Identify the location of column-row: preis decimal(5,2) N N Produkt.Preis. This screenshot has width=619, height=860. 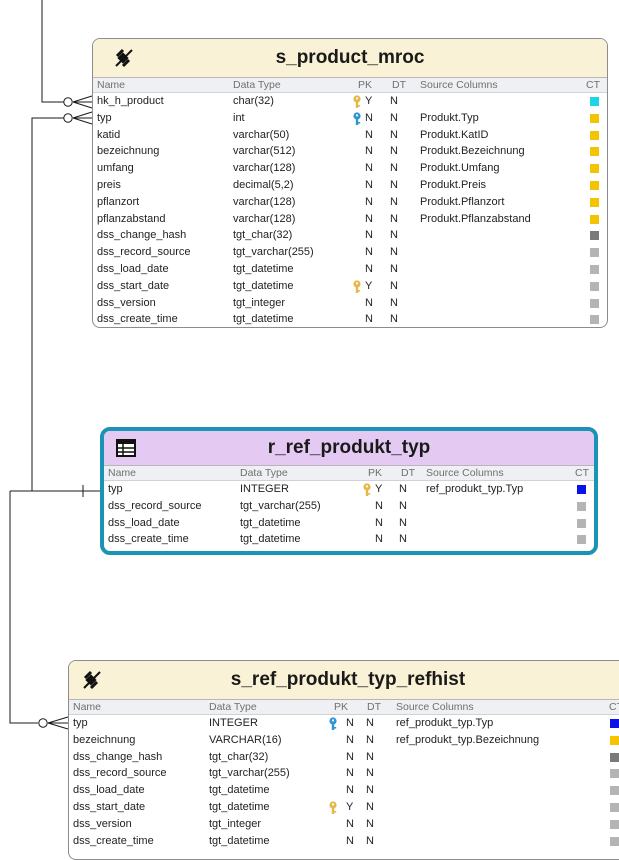
(350, 185).